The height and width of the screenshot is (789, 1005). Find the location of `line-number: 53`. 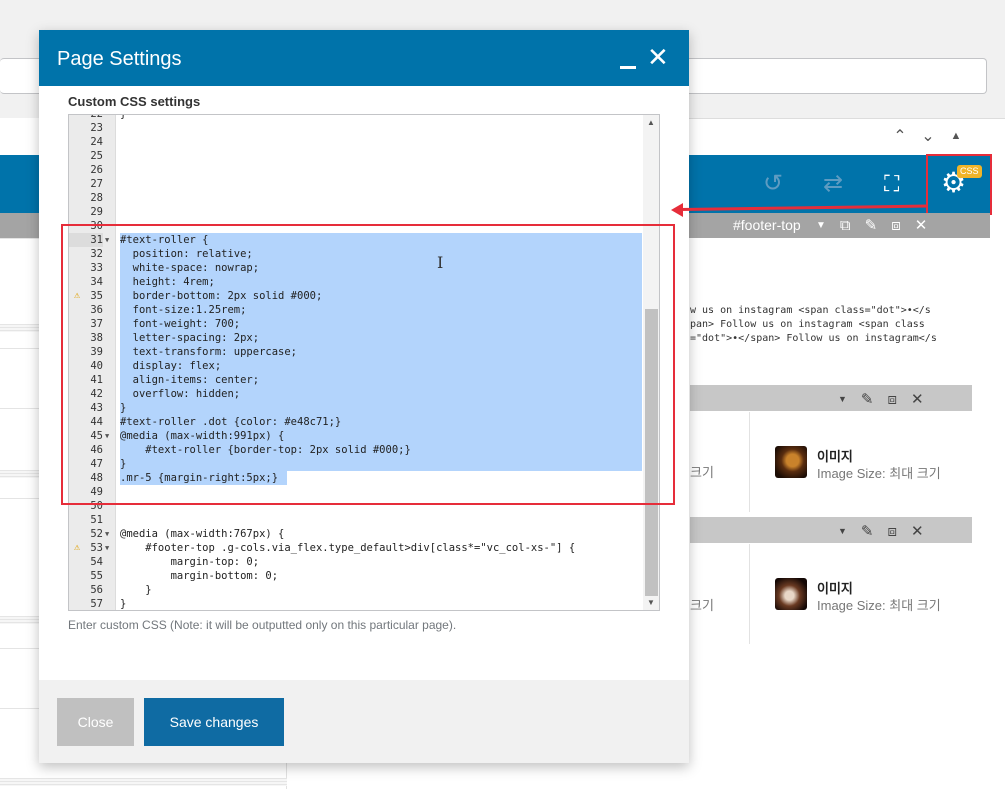

line-number: 53 is located at coordinates (96, 548).